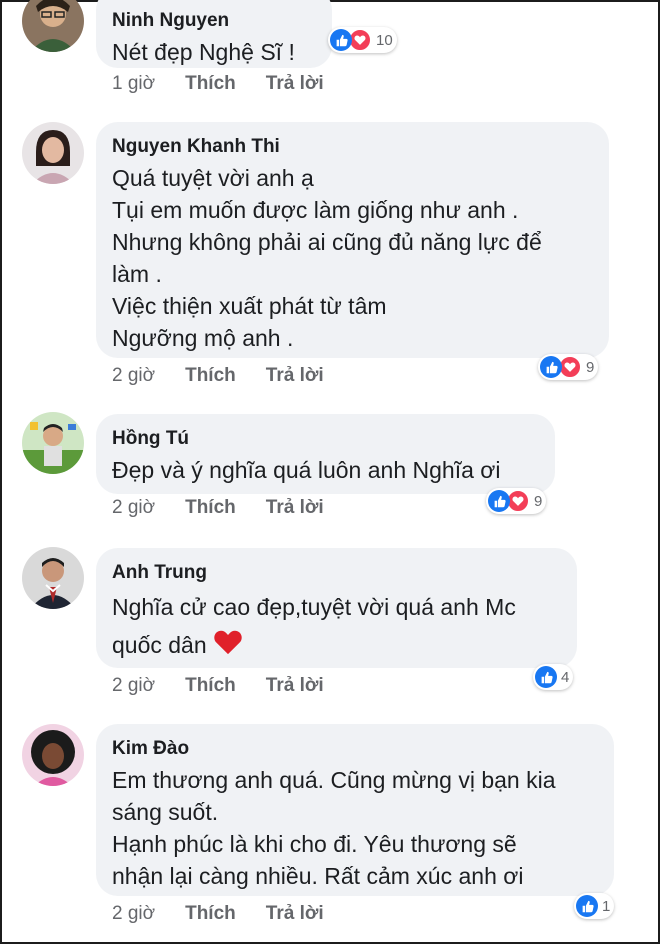 This screenshot has height=944, width=660. Describe the element at coordinates (565, 677) in the screenshot. I see `reaction-count: 4` at that location.